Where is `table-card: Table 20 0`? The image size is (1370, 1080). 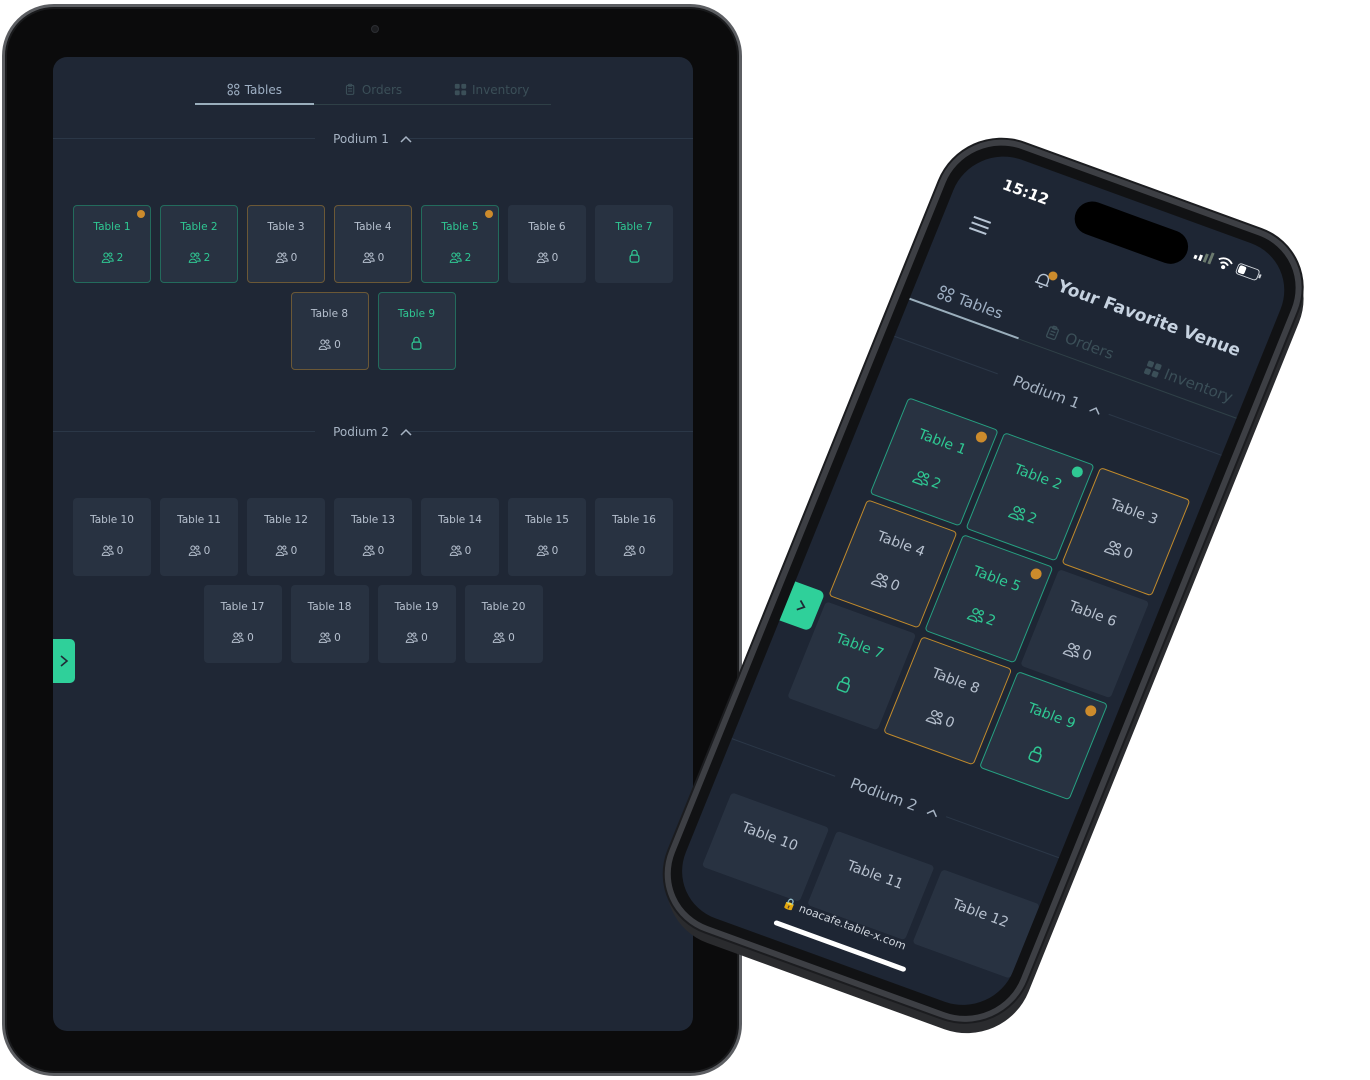
table-card: Table 20 0 is located at coordinates (503, 624).